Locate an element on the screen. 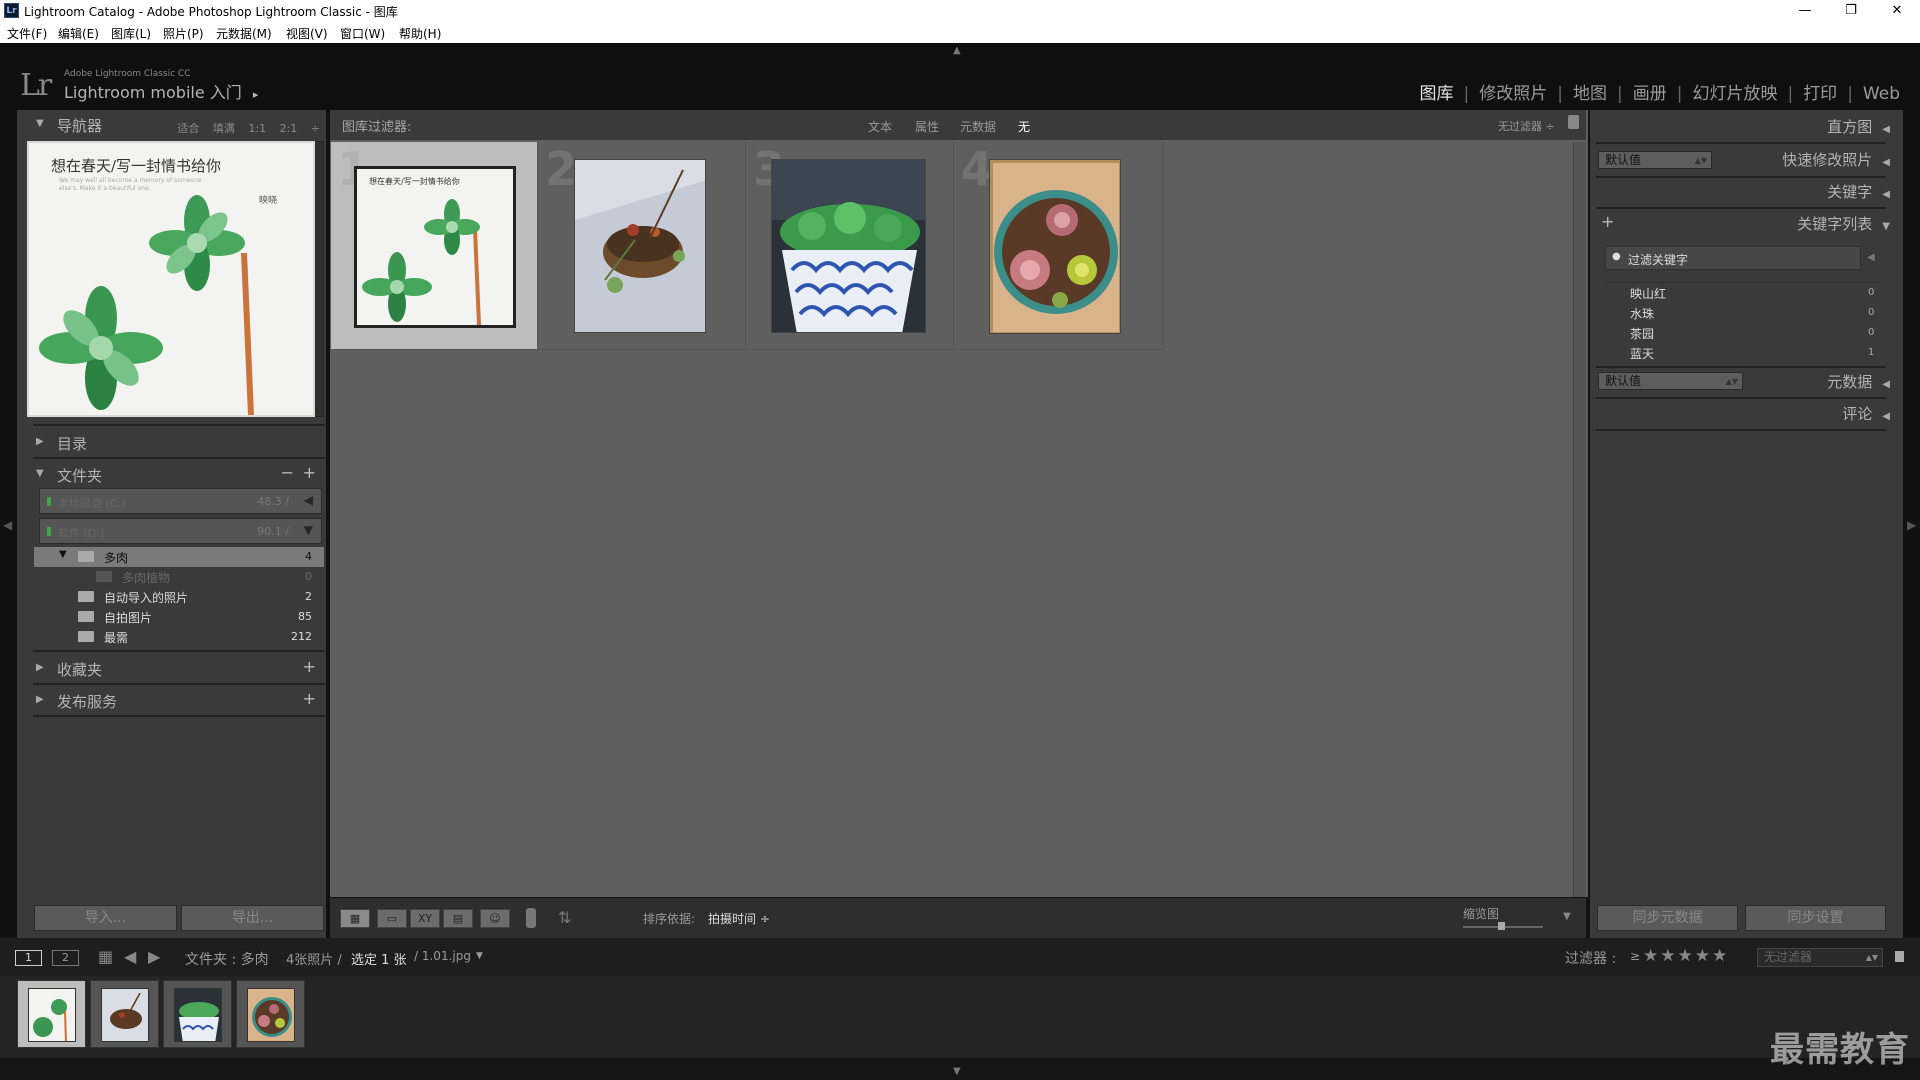 This screenshot has height=1080, width=1920. grid-cell: 2 is located at coordinates (642, 245).